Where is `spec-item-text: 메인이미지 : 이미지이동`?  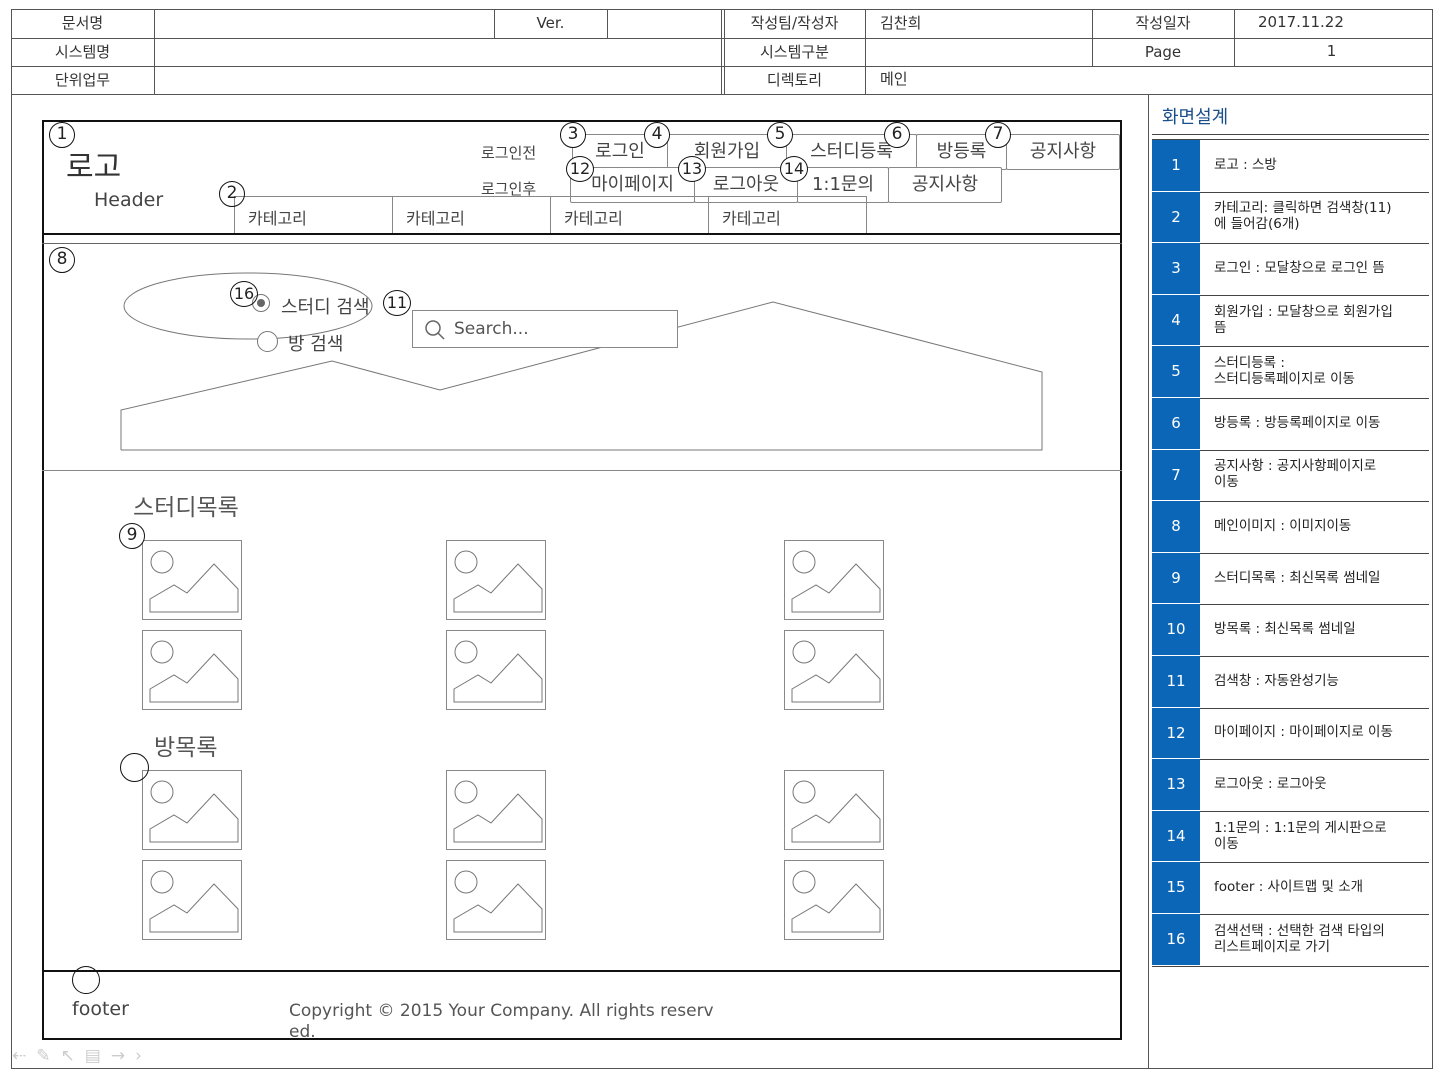
spec-item-text: 메인이미지 : 이미지이동 is located at coordinates (1283, 525).